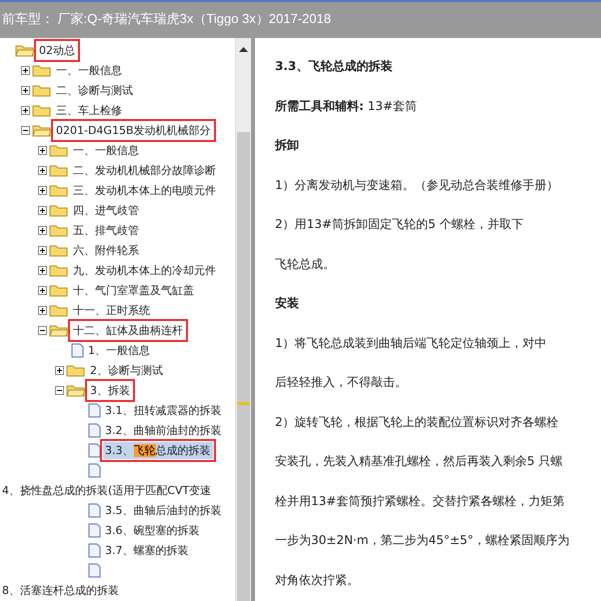 The image size is (601, 601). What do you see at coordinates (144, 190) in the screenshot?
I see `tree-item: 三、发动机本体上的电喷元件` at bounding box center [144, 190].